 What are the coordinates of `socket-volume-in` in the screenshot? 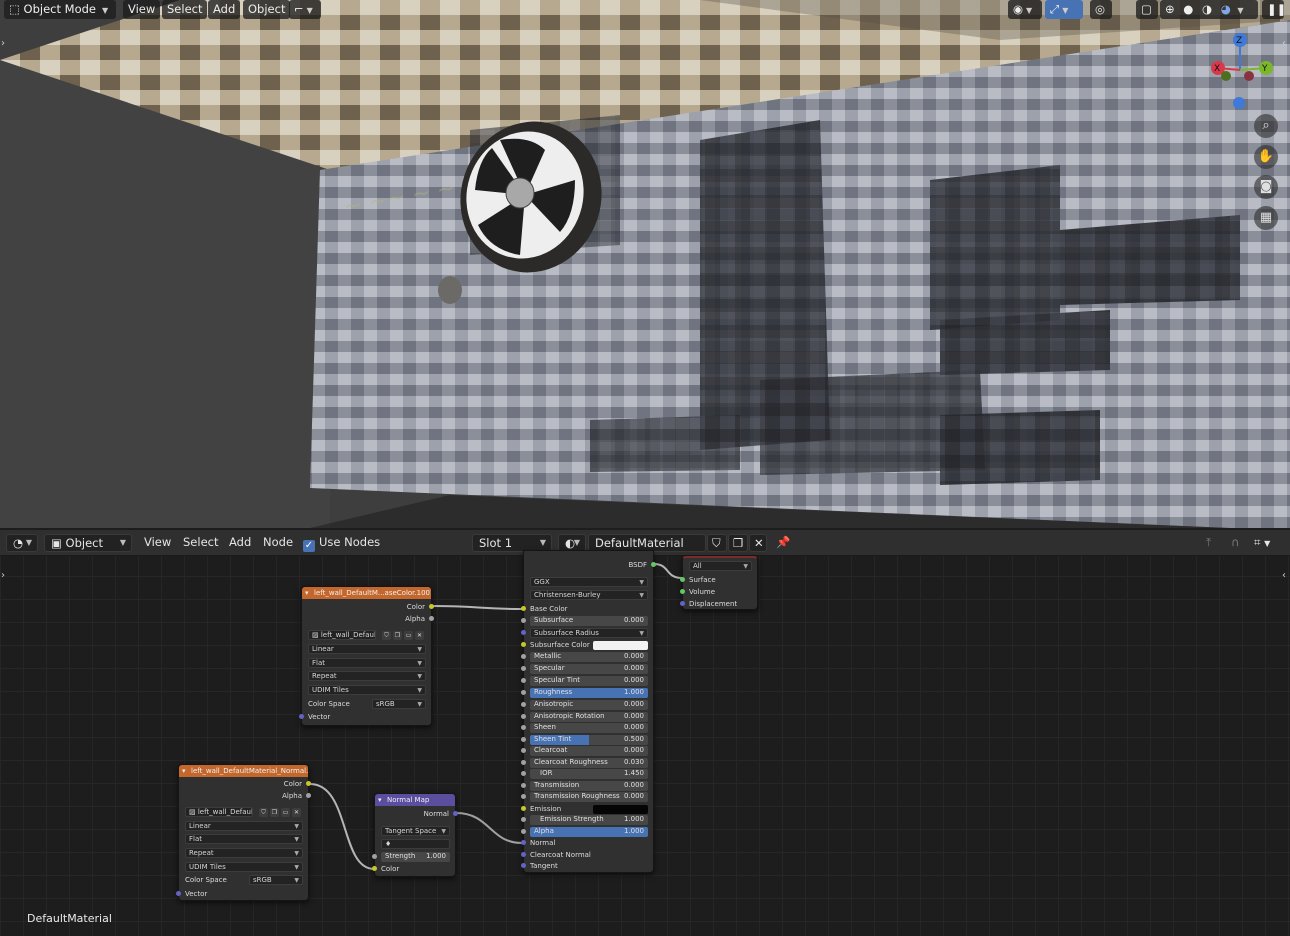 It's located at (682, 591).